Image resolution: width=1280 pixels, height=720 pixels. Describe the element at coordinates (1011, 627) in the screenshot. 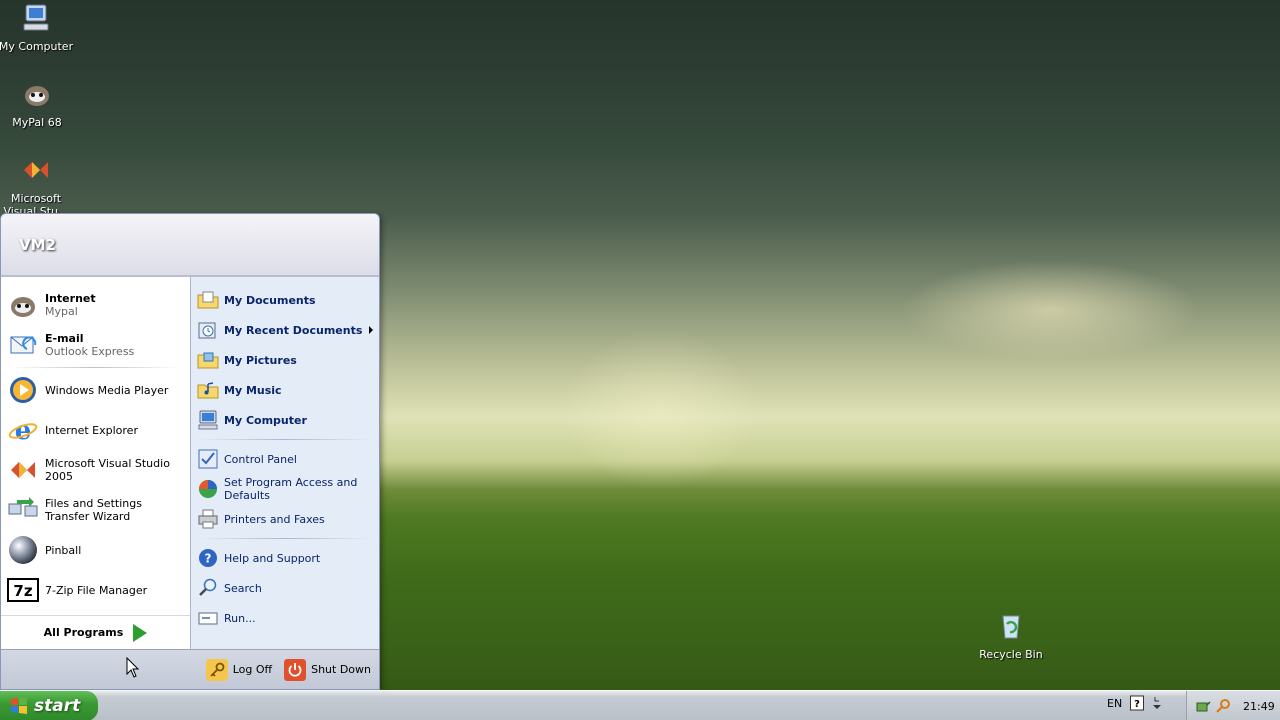

I see `recycle-bin-icon` at that location.